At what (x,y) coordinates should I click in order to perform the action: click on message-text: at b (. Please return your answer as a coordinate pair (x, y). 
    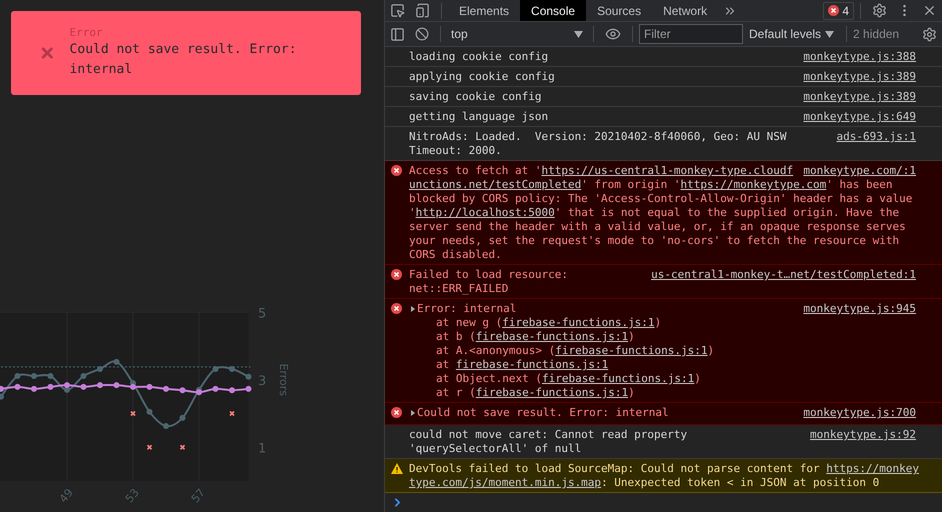
    Looking at the image, I should click on (456, 337).